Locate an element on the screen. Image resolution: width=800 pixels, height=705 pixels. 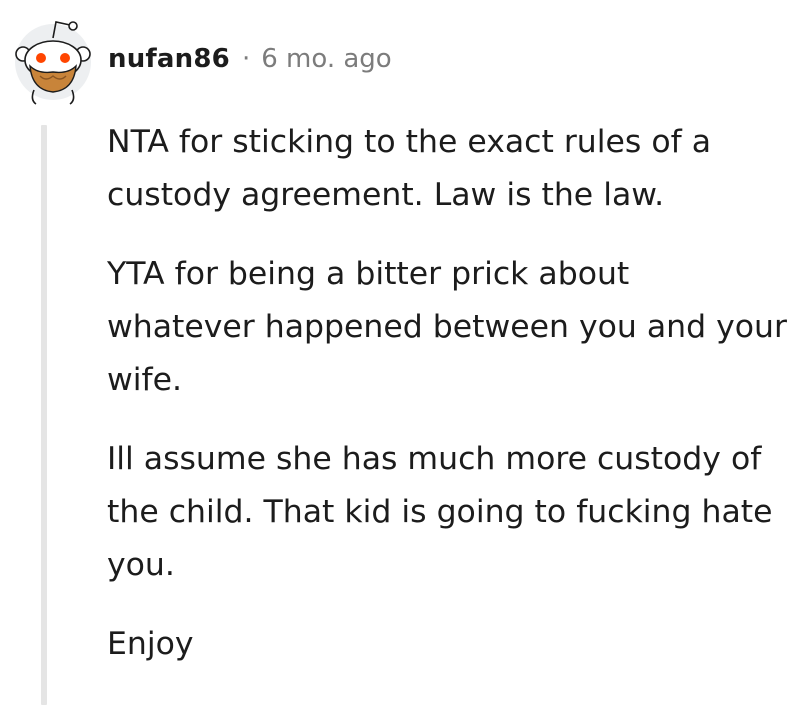
comment-paragraph: Enjoy is located at coordinates (150, 644).